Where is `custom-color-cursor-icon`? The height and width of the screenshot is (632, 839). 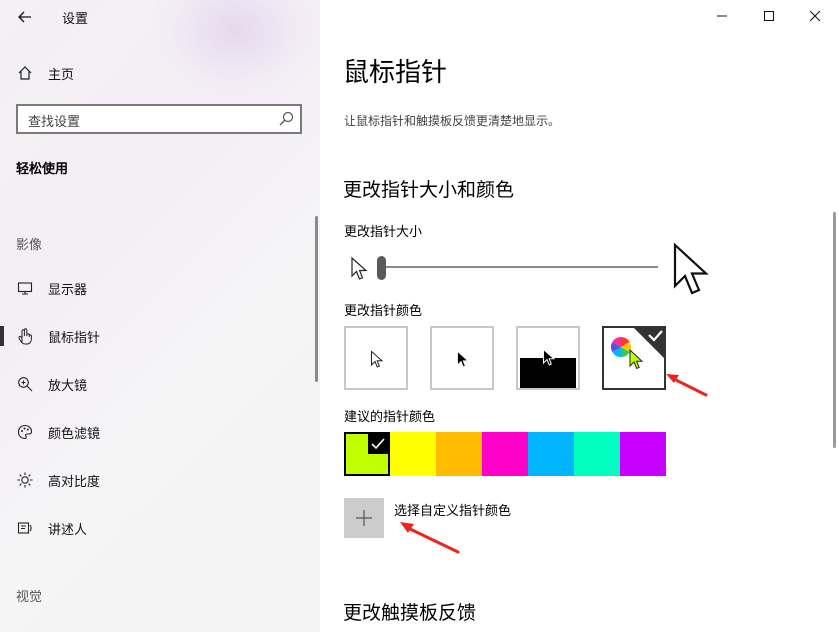 custom-color-cursor-icon is located at coordinates (636, 359).